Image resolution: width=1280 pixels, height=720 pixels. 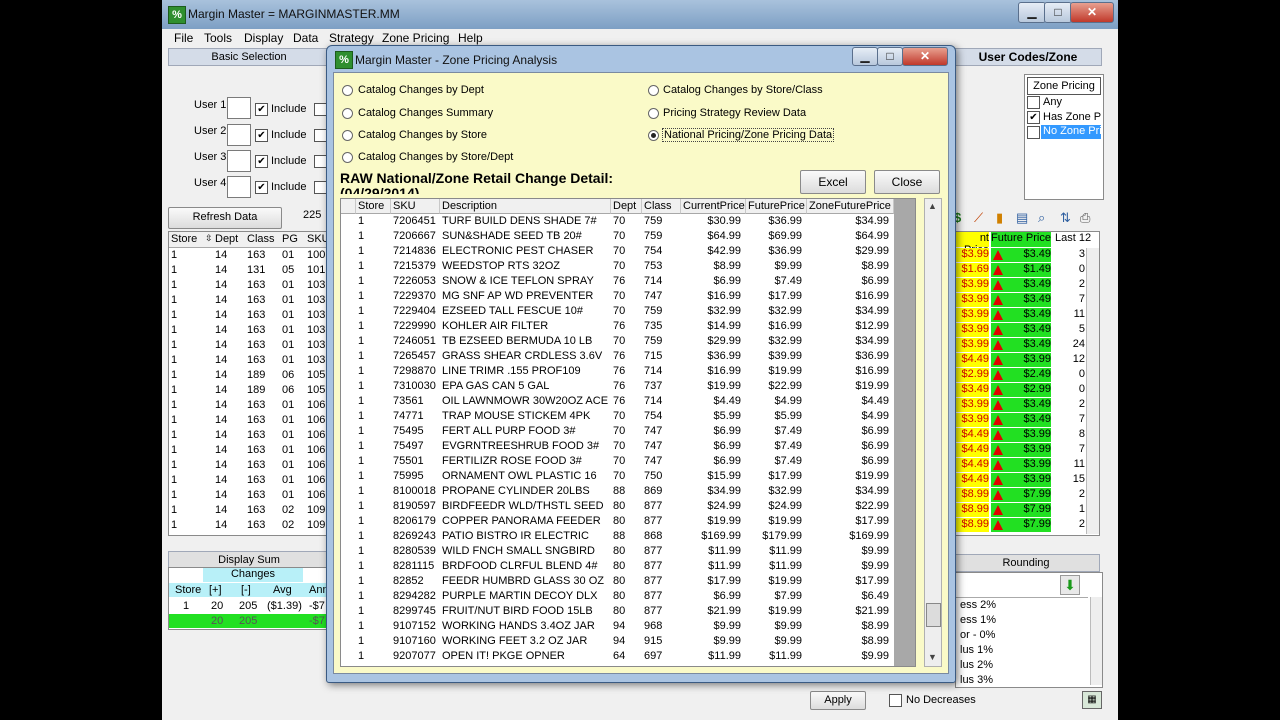 I want to click on scroll-down-icon: ▼, so click(x=932, y=657).